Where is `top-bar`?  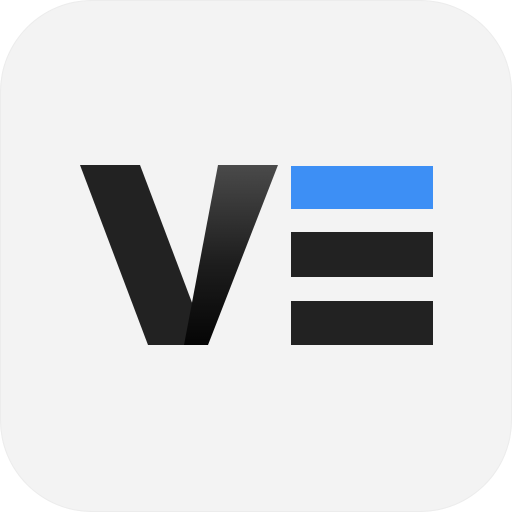
top-bar is located at coordinates (362, 187).